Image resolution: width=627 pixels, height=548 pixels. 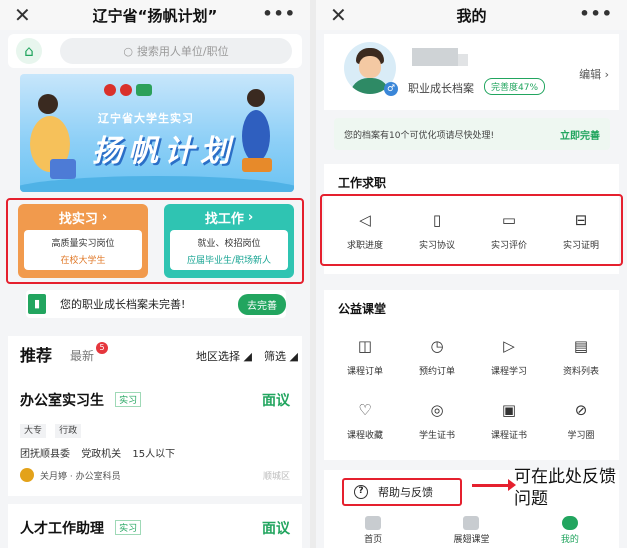 I want to click on certificate-icon: ⊟, so click(x=581, y=220).